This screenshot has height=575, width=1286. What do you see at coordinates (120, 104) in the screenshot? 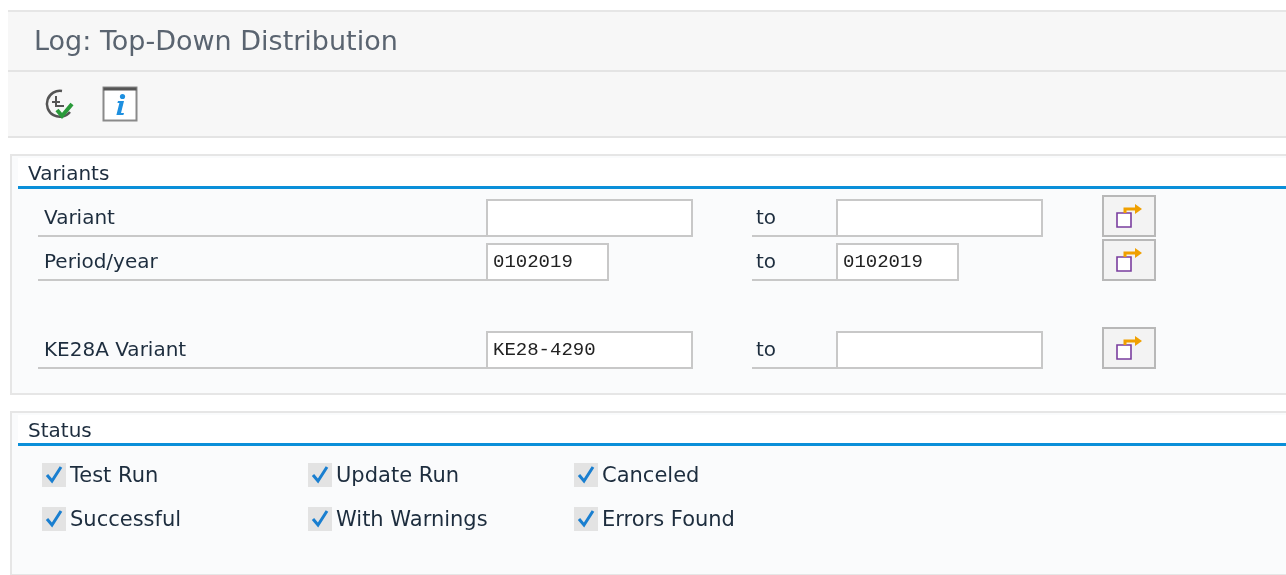
I see `info-icon` at bounding box center [120, 104].